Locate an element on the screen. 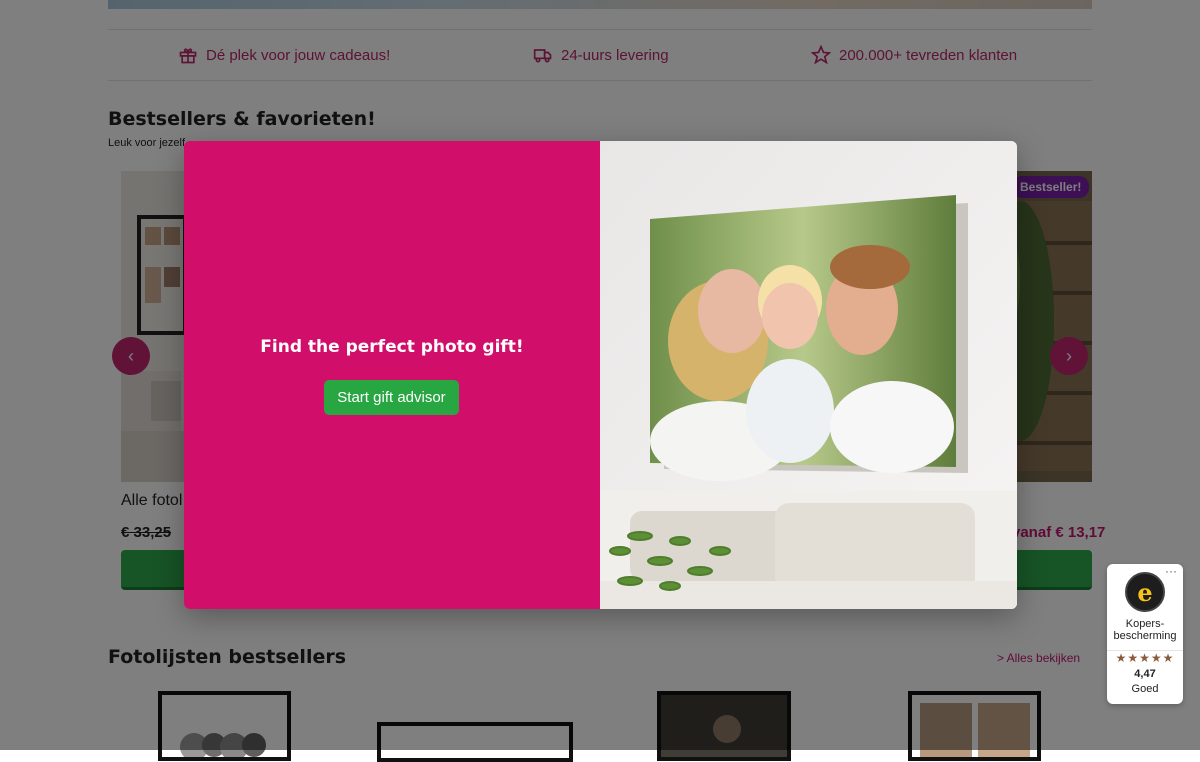 The image size is (1200, 762). rating-score: 4,47 is located at coordinates (1145, 674).